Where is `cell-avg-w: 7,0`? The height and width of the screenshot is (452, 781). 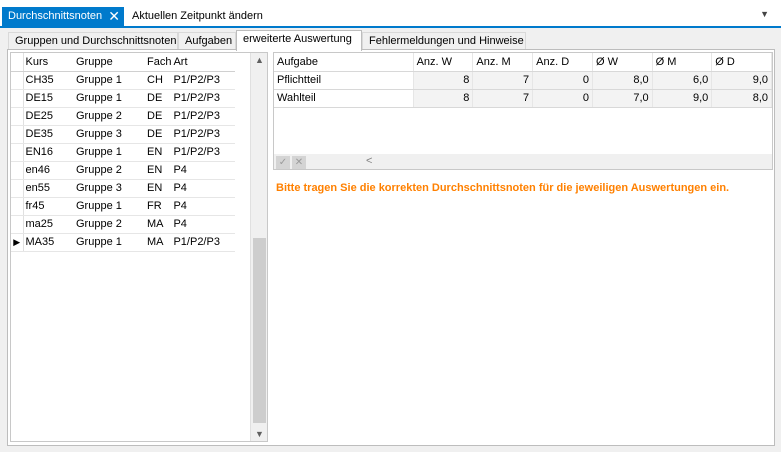 cell-avg-w: 7,0 is located at coordinates (622, 98).